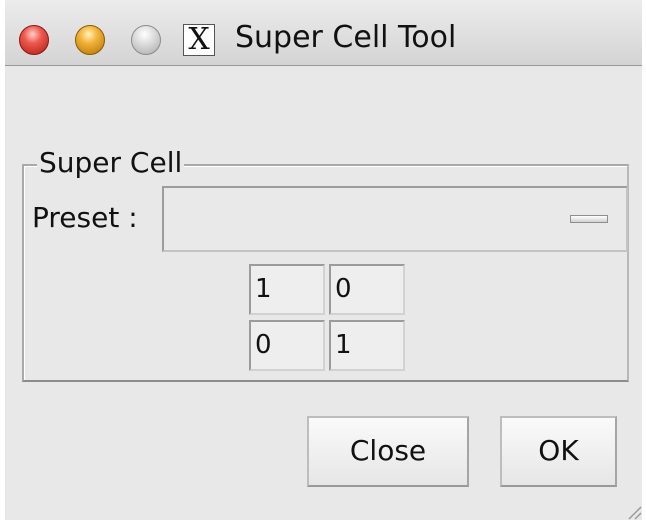 This screenshot has width=646, height=520. What do you see at coordinates (34, 40) in the screenshot?
I see `close-window-icon` at bounding box center [34, 40].